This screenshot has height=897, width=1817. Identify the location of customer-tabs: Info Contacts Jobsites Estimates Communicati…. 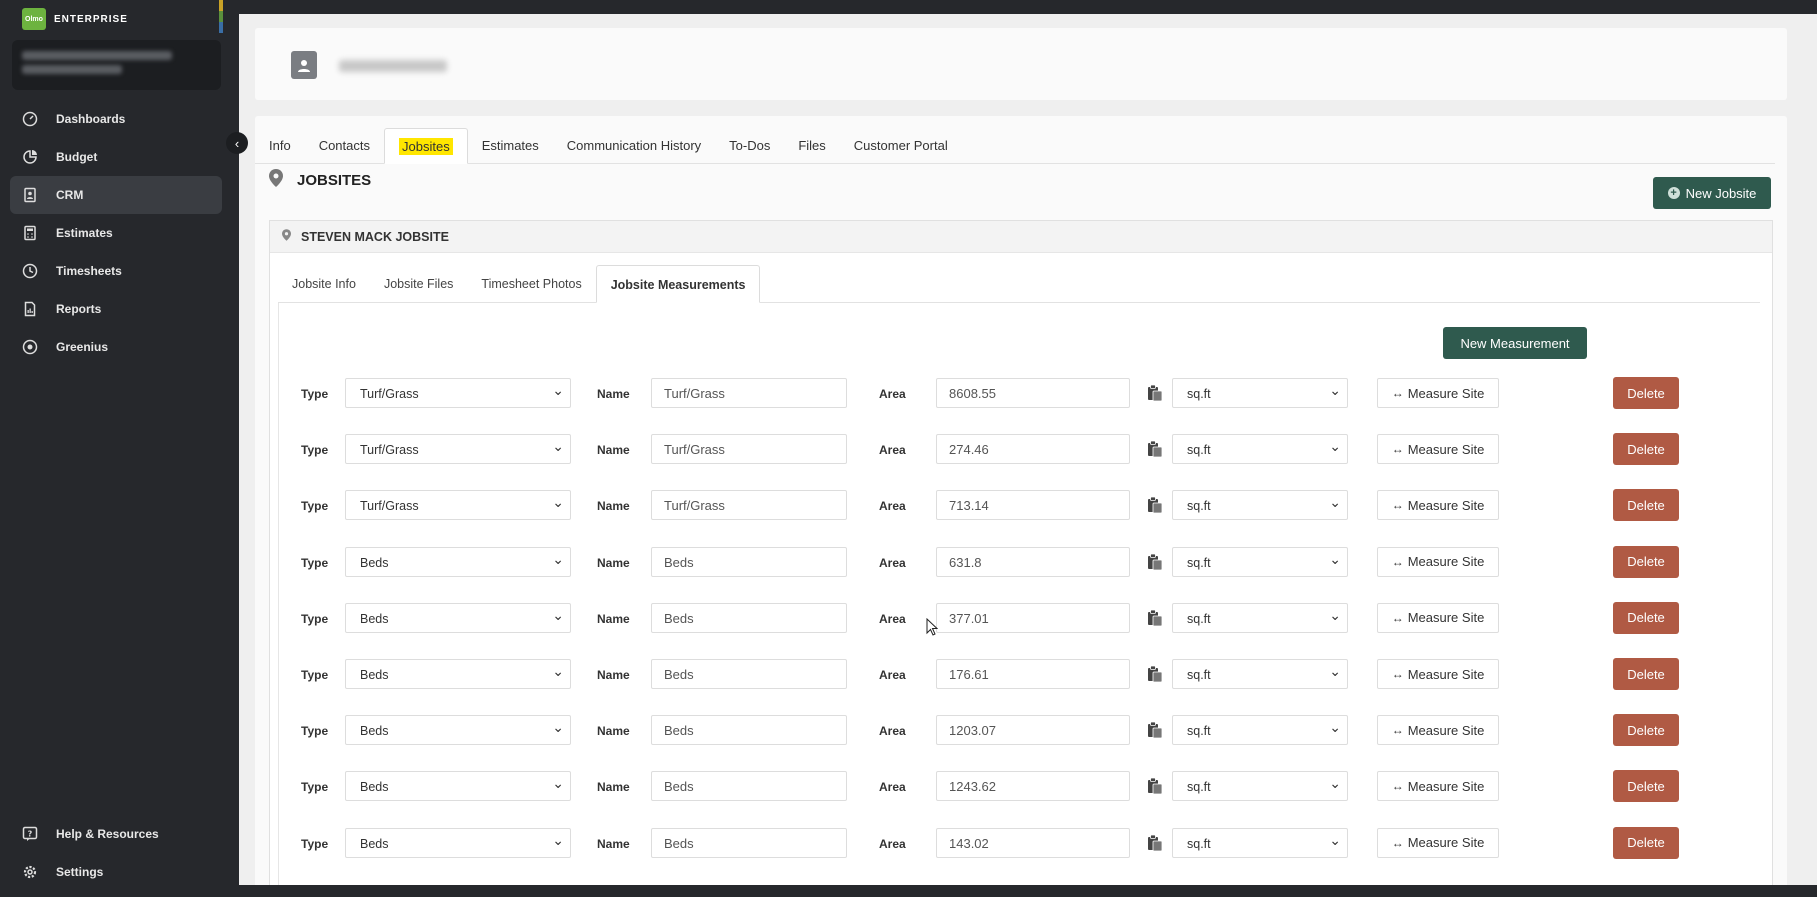
(1015, 146).